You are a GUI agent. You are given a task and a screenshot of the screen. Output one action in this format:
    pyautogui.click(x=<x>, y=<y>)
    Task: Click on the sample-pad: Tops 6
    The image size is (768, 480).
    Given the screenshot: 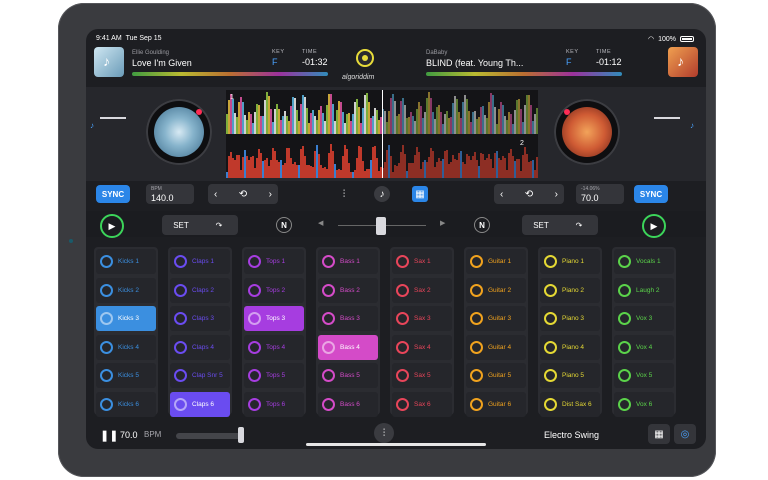 What is the action you would take?
    pyautogui.click(x=274, y=404)
    